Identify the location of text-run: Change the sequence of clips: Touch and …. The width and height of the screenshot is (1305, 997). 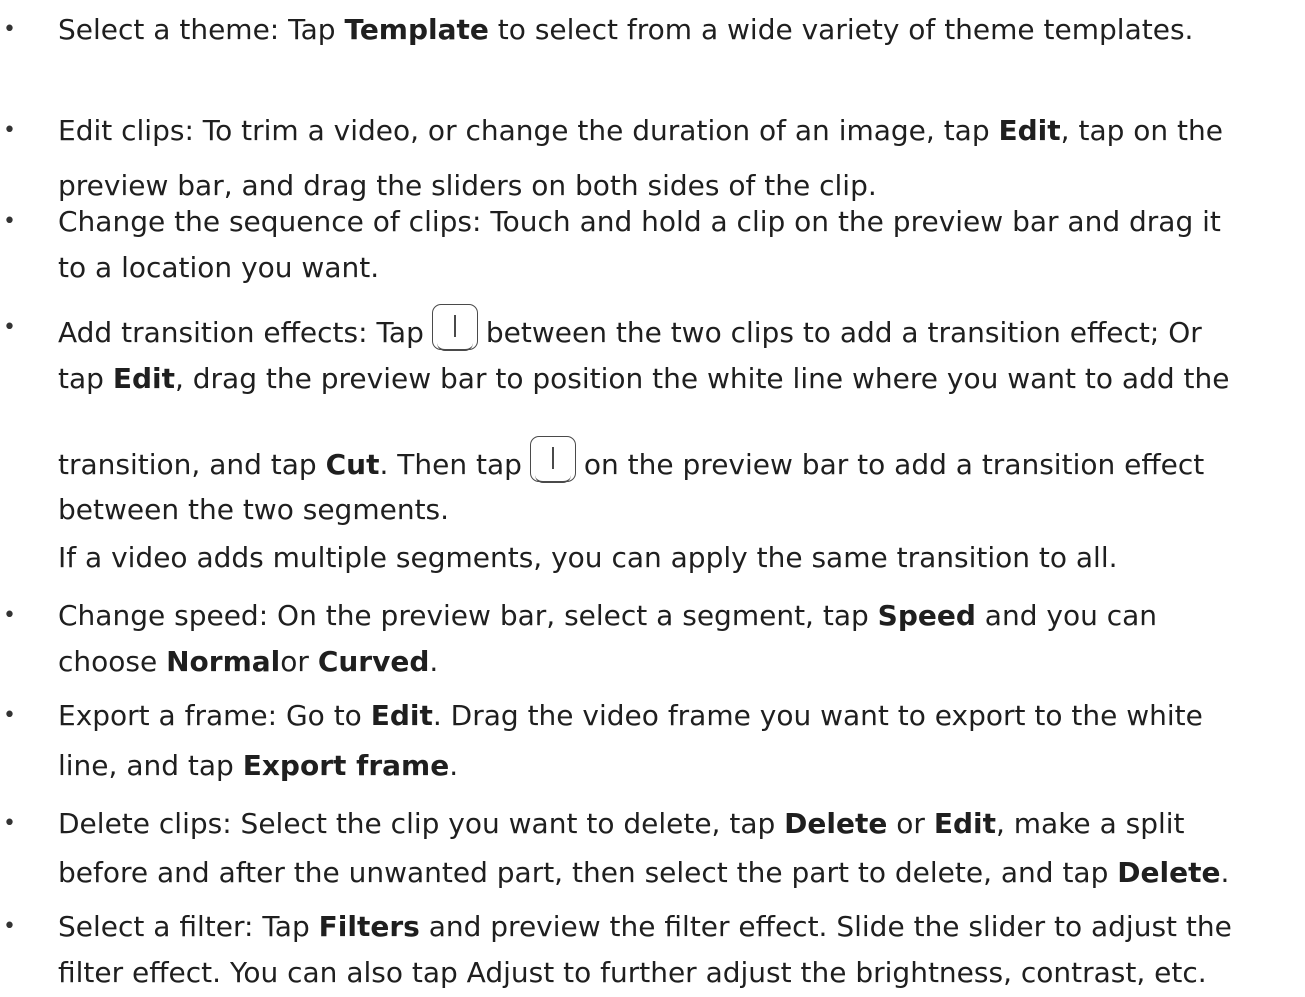
(639, 221).